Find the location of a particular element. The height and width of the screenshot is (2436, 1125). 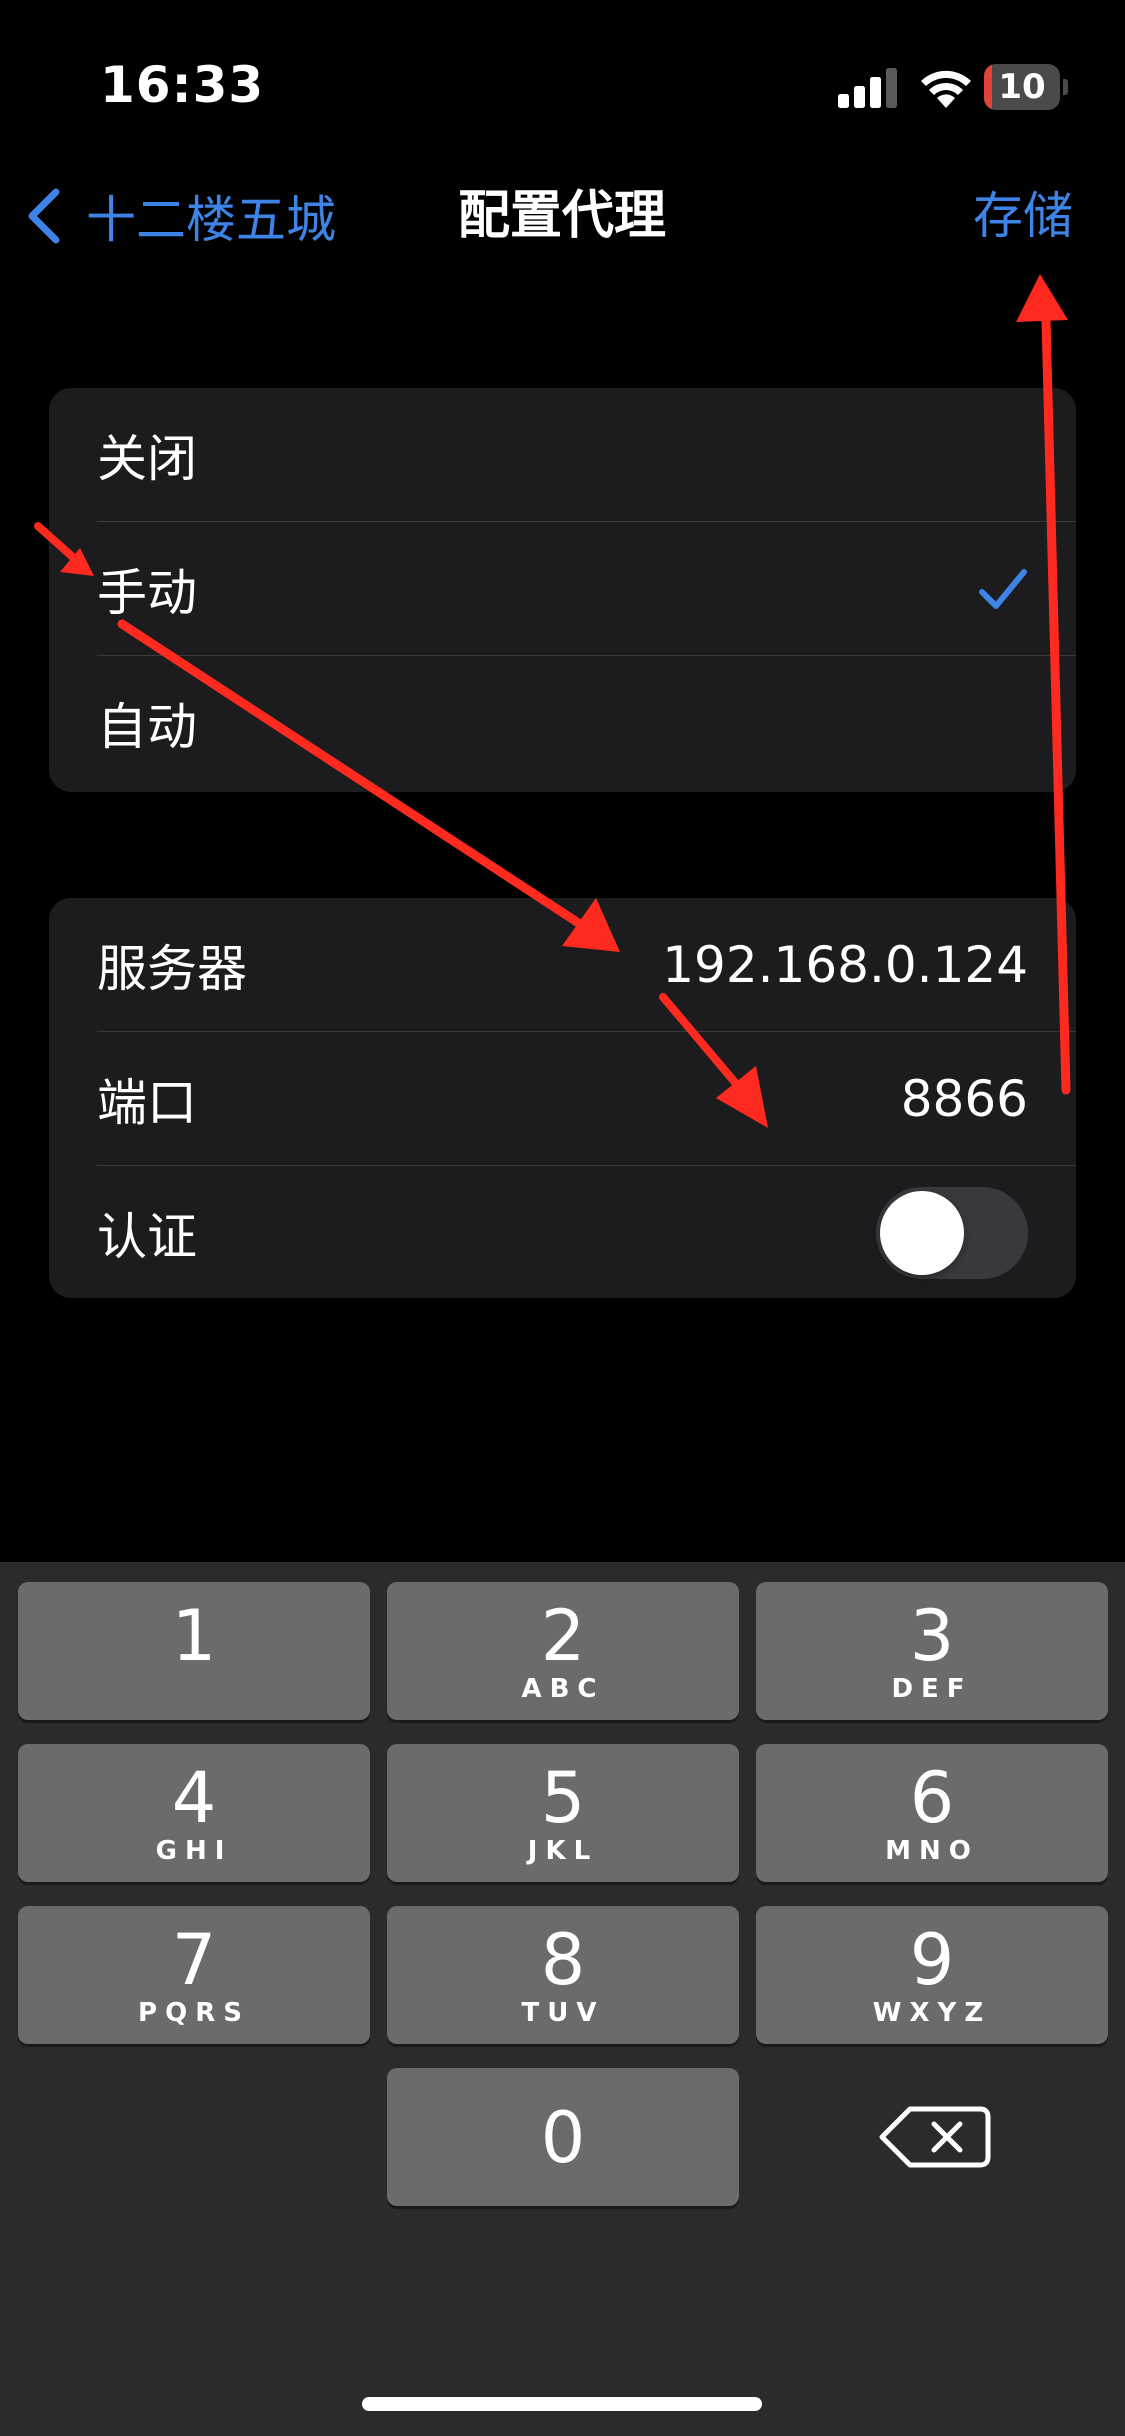

server-label: 服务器 is located at coordinates (172, 969).